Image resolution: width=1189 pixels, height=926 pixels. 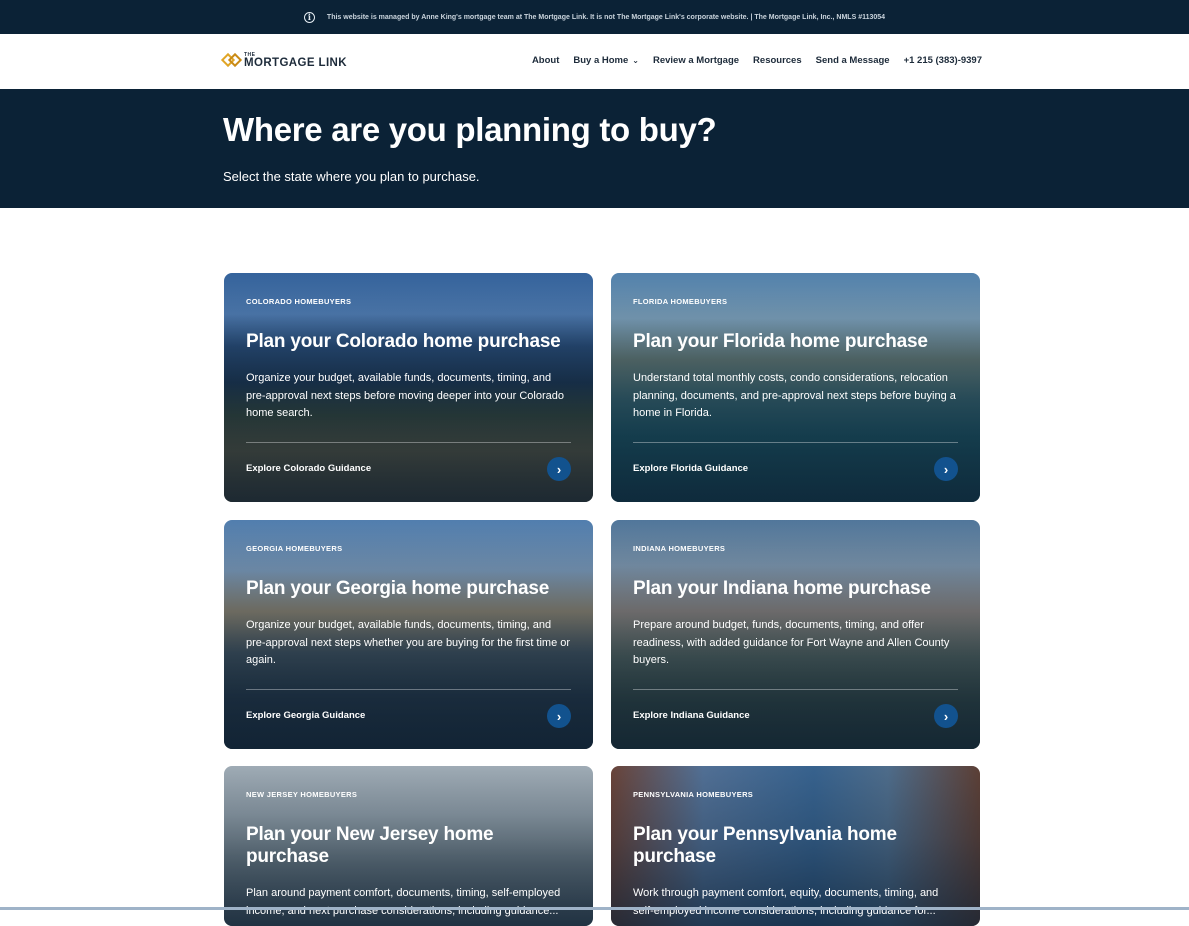 I want to click on nav-buy-a-home: Buy a Home ⌄, so click(x=606, y=60).